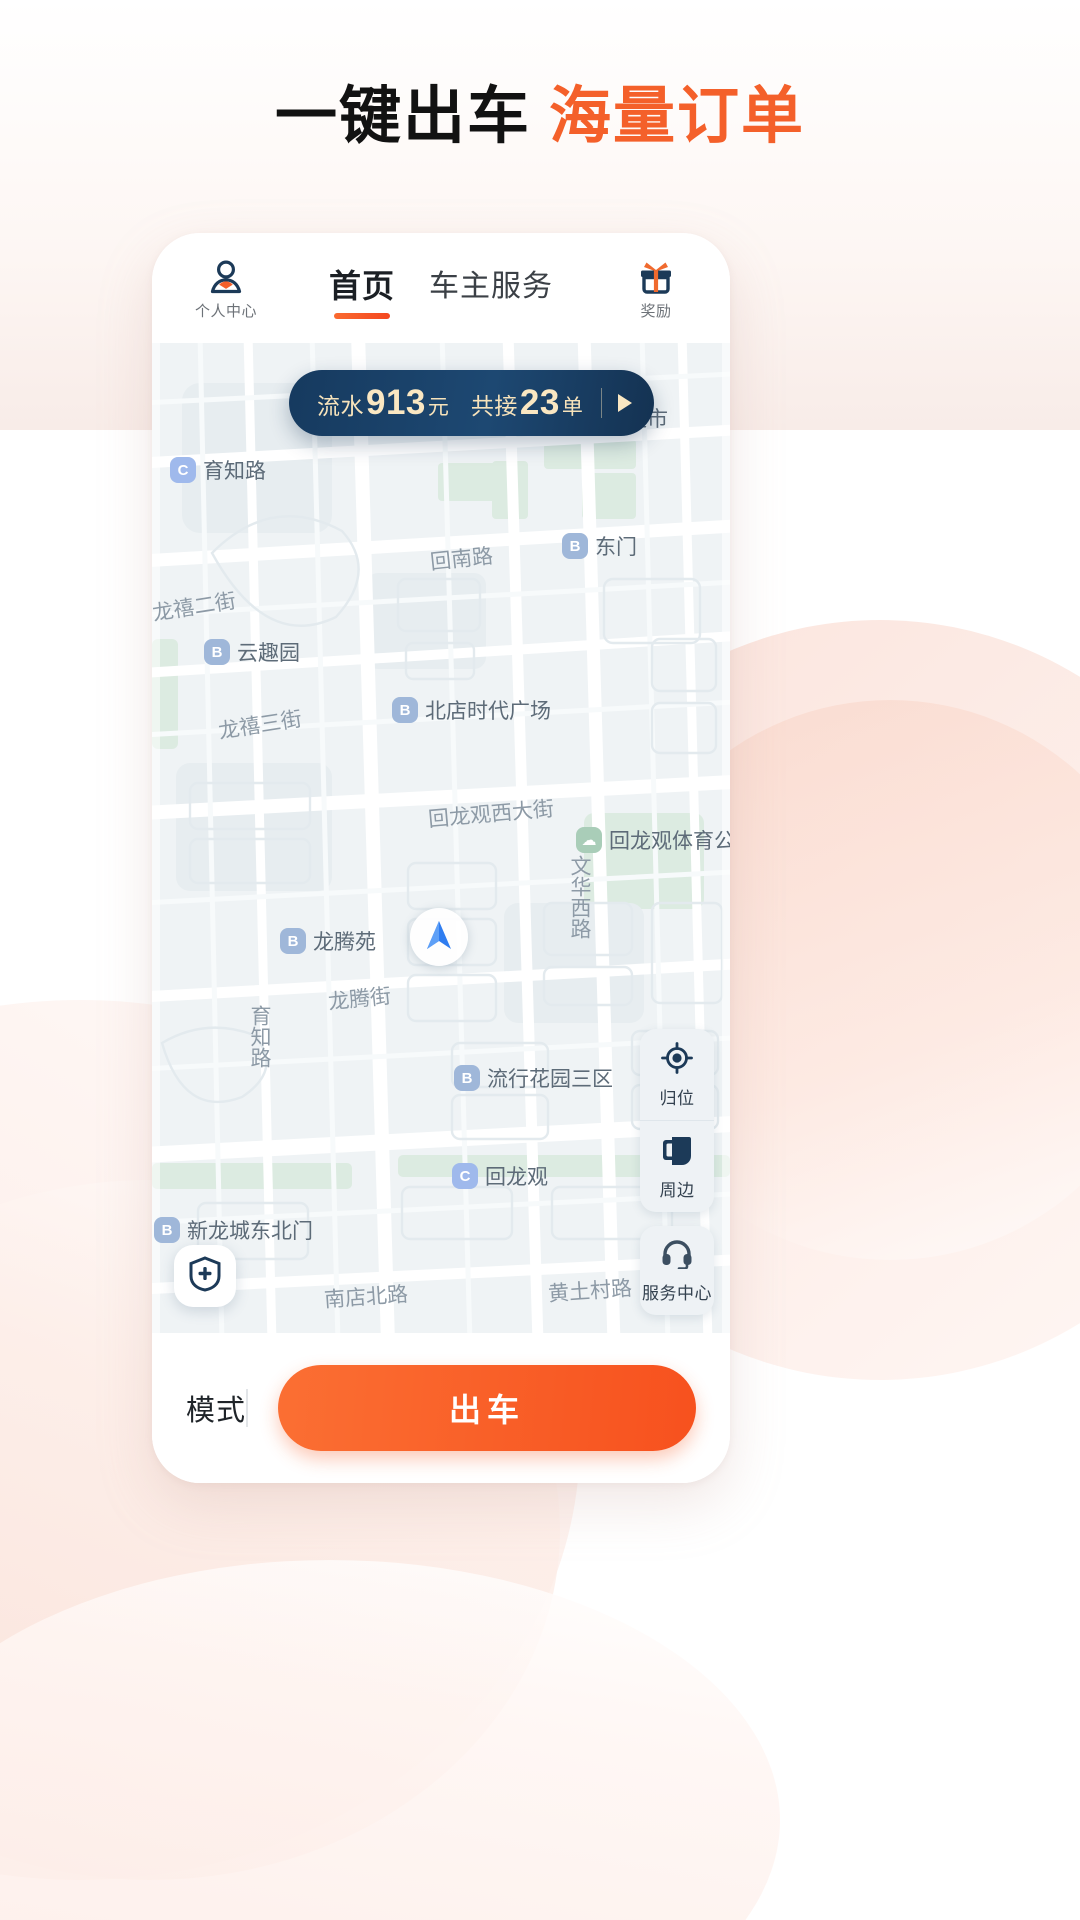 This screenshot has width=1080, height=1920. What do you see at coordinates (539, 402) in the screenshot?
I see `orders-value: 23` at bounding box center [539, 402].